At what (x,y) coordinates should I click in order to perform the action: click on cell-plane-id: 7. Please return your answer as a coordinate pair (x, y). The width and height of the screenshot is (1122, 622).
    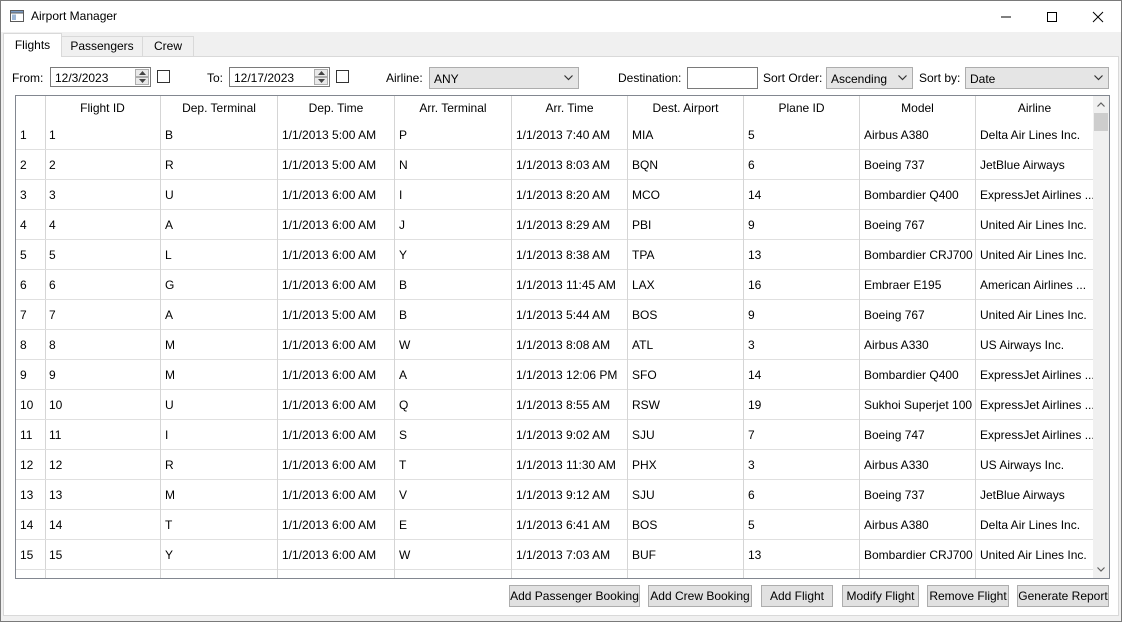
    Looking at the image, I should click on (802, 435).